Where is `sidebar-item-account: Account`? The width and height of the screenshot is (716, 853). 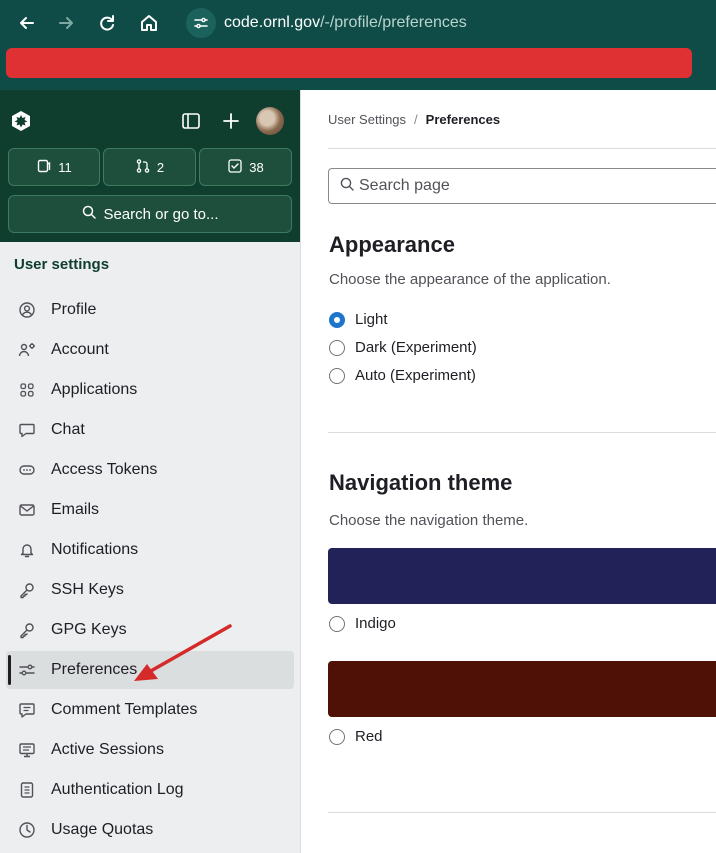
sidebar-item-account: Account is located at coordinates (150, 350).